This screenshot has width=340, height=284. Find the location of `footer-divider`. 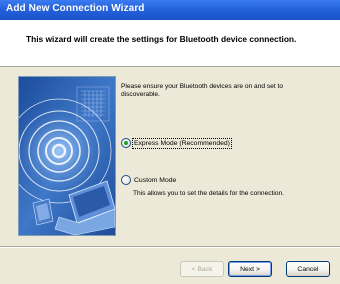

footer-divider is located at coordinates (170, 247).